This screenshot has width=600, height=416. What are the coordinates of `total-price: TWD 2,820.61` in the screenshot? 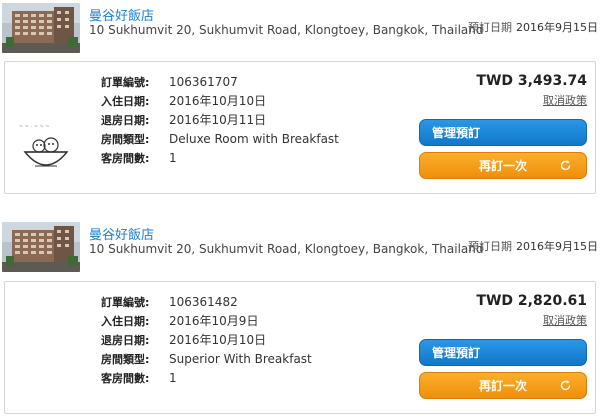 It's located at (531, 301).